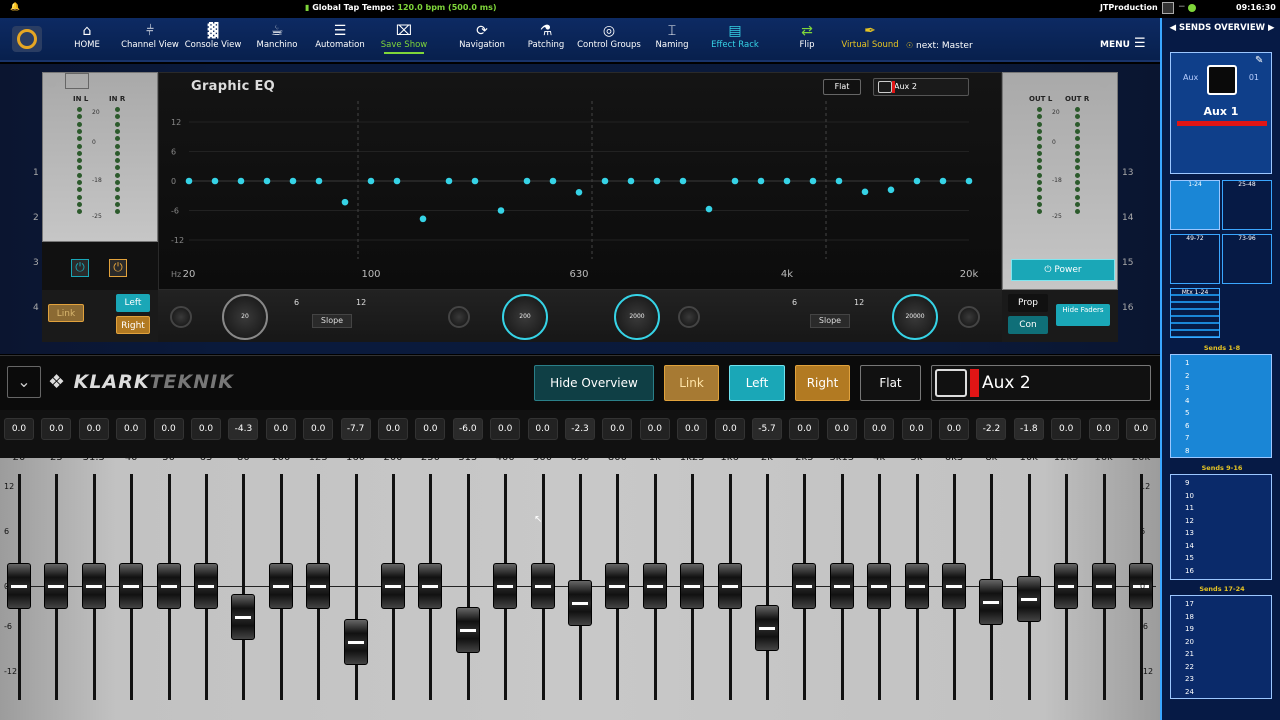  I want to click on send-item: 5, so click(1187, 413).